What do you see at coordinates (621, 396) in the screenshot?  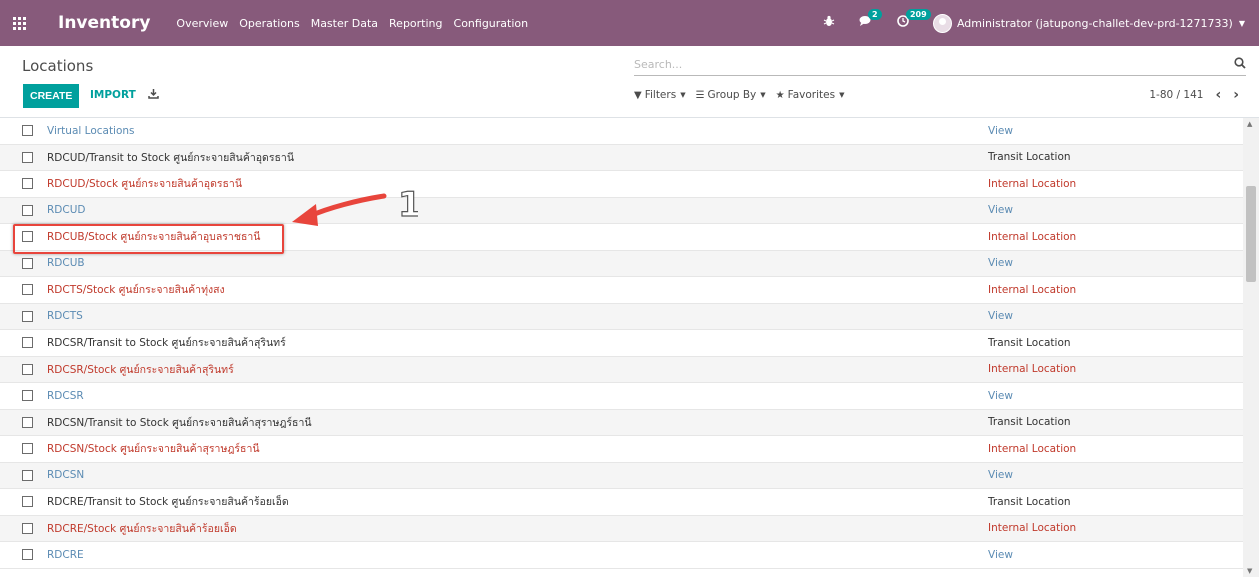 I see `table-row: RDCSR View` at bounding box center [621, 396].